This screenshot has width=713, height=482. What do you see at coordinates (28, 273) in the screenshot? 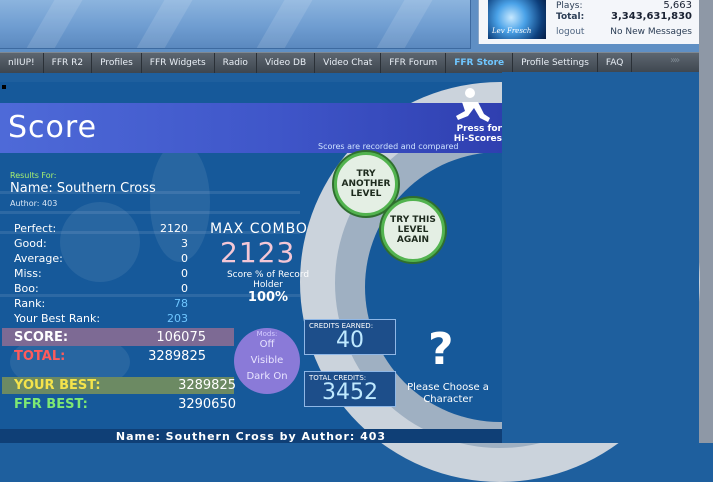
I see `miss-label: Miss:` at bounding box center [28, 273].